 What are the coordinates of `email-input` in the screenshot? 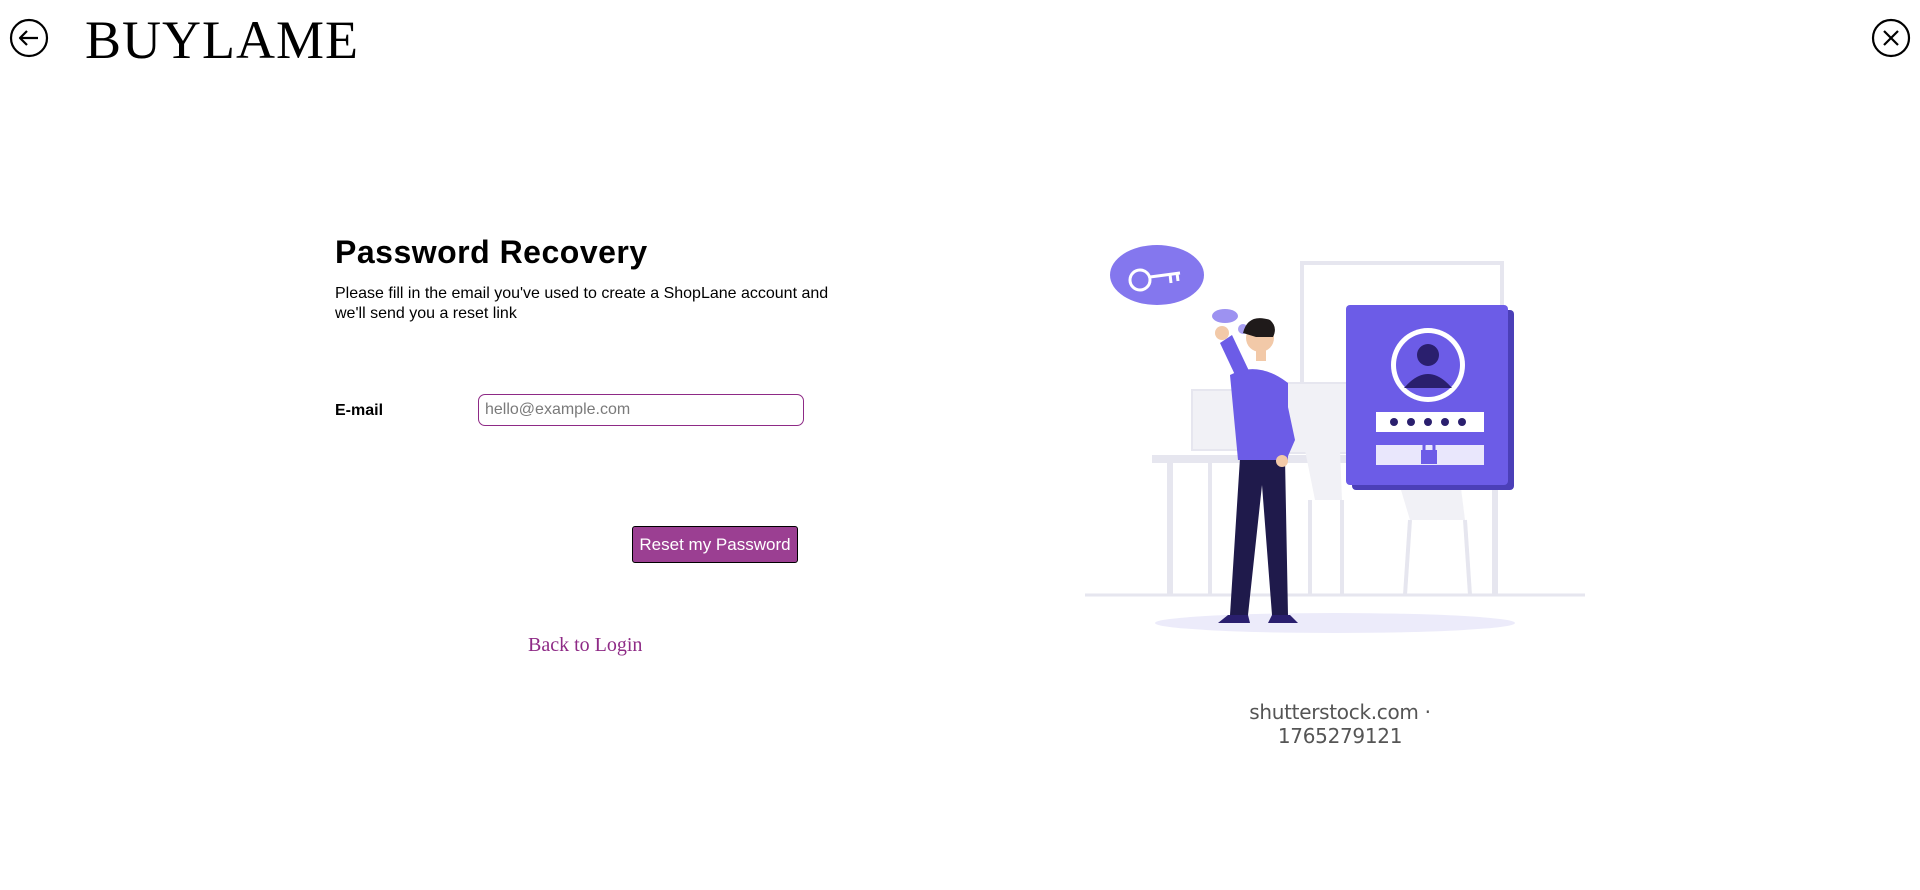 It's located at (641, 410).